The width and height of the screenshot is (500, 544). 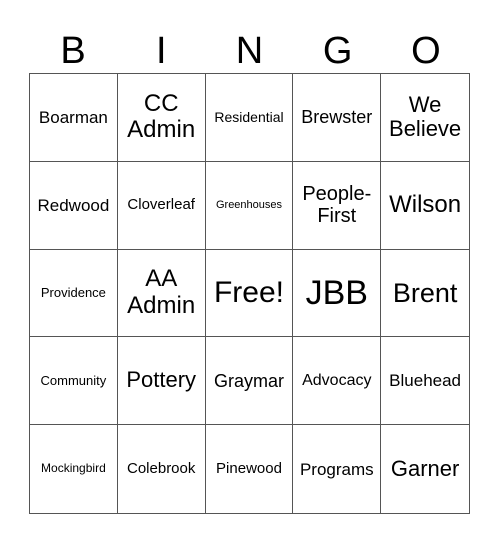 What do you see at coordinates (161, 51) in the screenshot?
I see `header-letter-i: I` at bounding box center [161, 51].